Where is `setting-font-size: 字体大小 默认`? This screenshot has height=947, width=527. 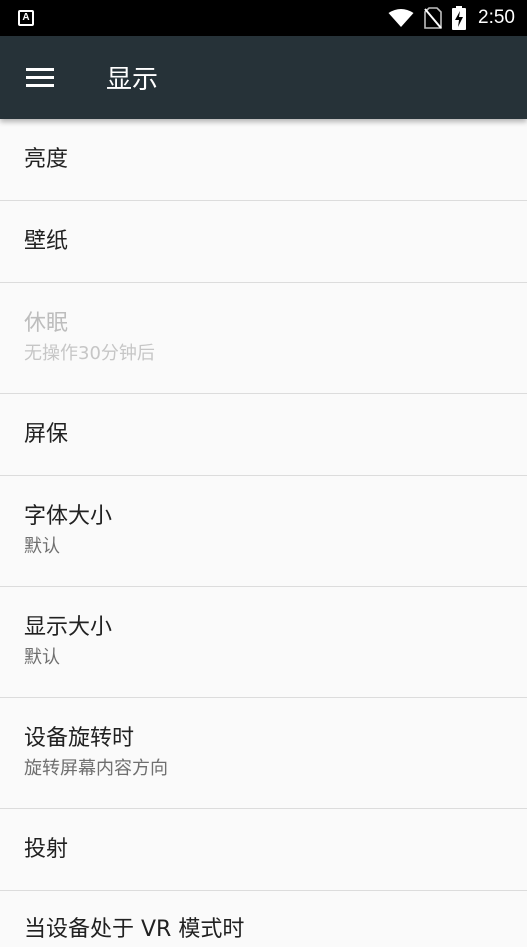
setting-font-size: 字体大小 默认 is located at coordinates (263, 531).